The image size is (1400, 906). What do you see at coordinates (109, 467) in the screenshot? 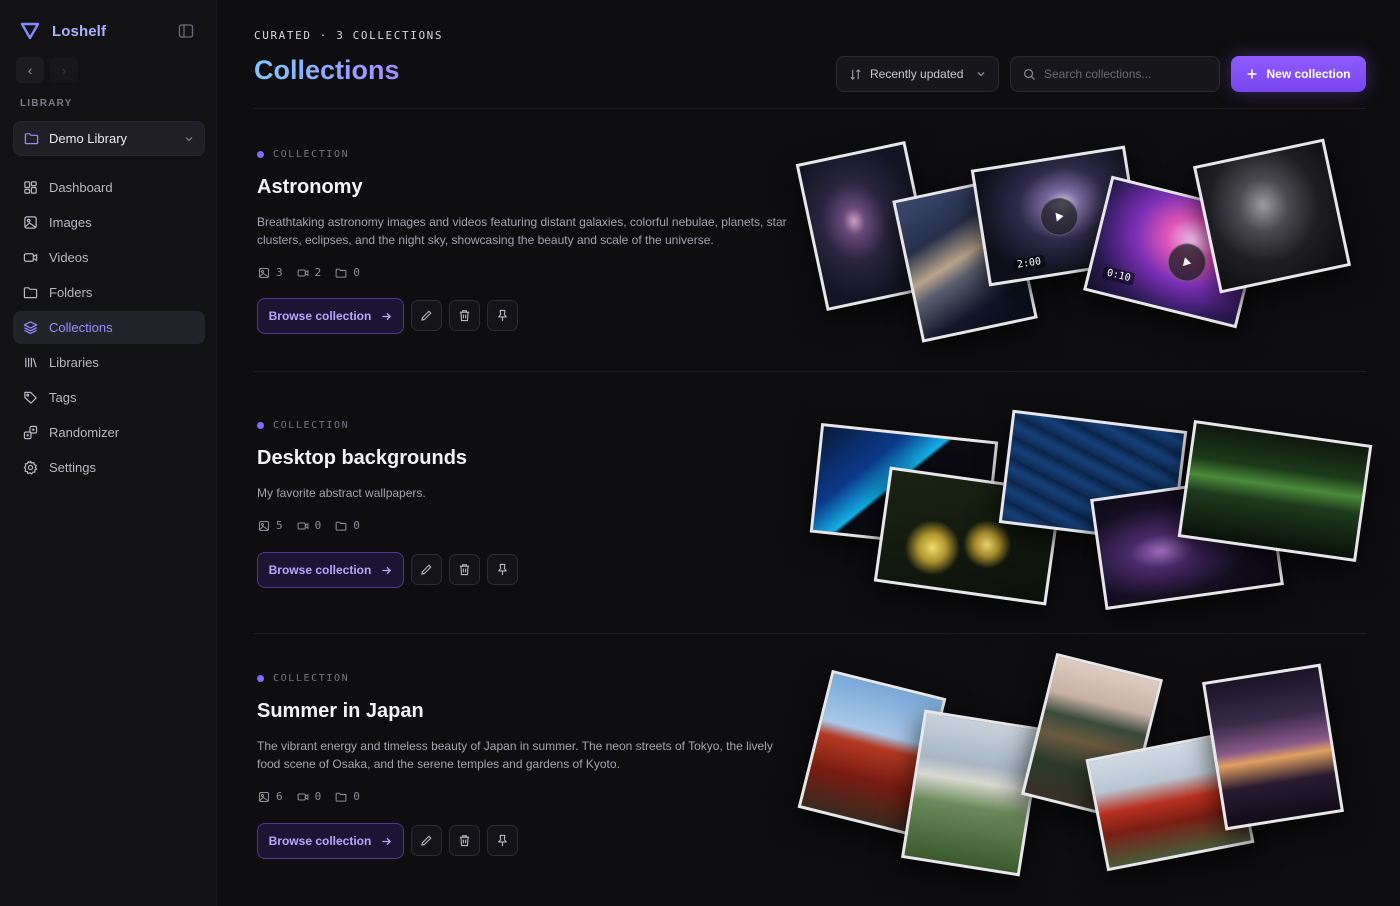
I see `sidebar-item-settings: Settings` at bounding box center [109, 467].